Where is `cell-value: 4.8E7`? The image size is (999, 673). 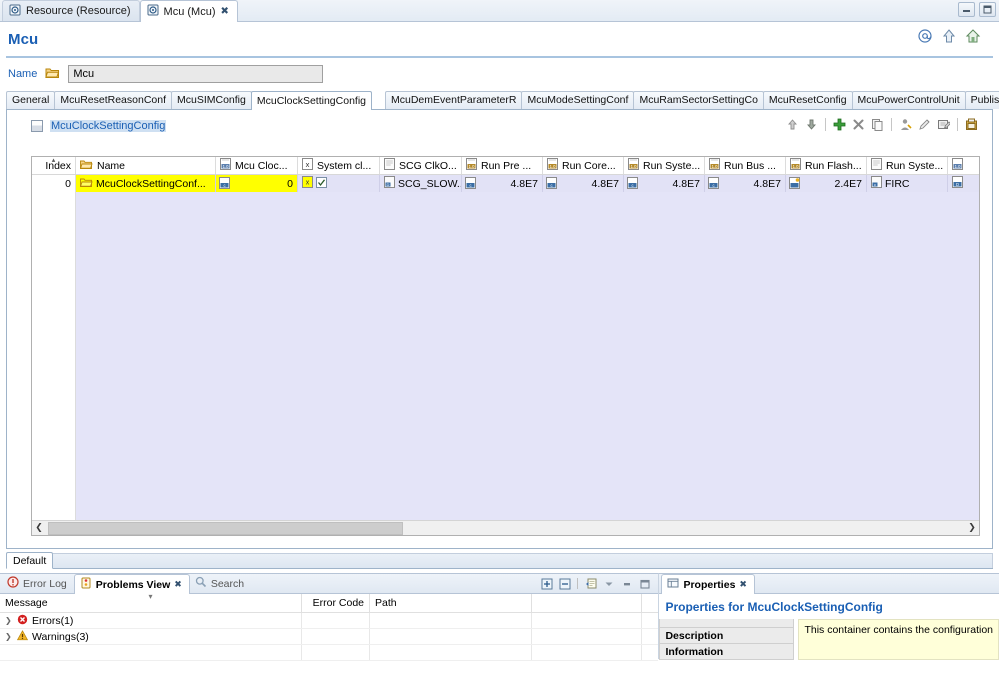
cell-value: 4.8E7 is located at coordinates (605, 183).